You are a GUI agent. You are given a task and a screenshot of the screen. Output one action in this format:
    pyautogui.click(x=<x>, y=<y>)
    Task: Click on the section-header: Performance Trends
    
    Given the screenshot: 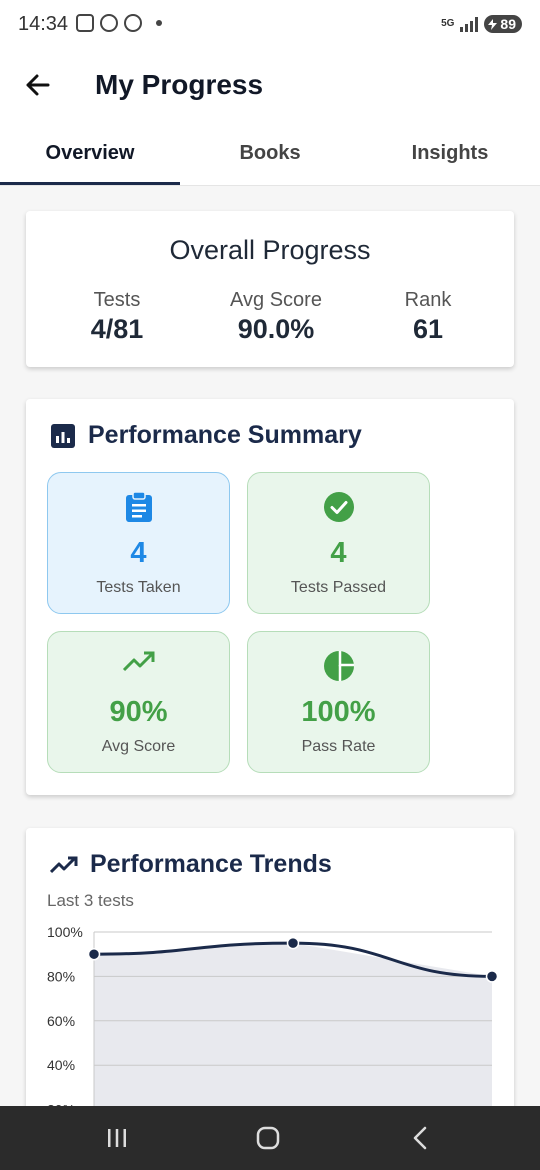 What is the action you would take?
    pyautogui.click(x=191, y=864)
    